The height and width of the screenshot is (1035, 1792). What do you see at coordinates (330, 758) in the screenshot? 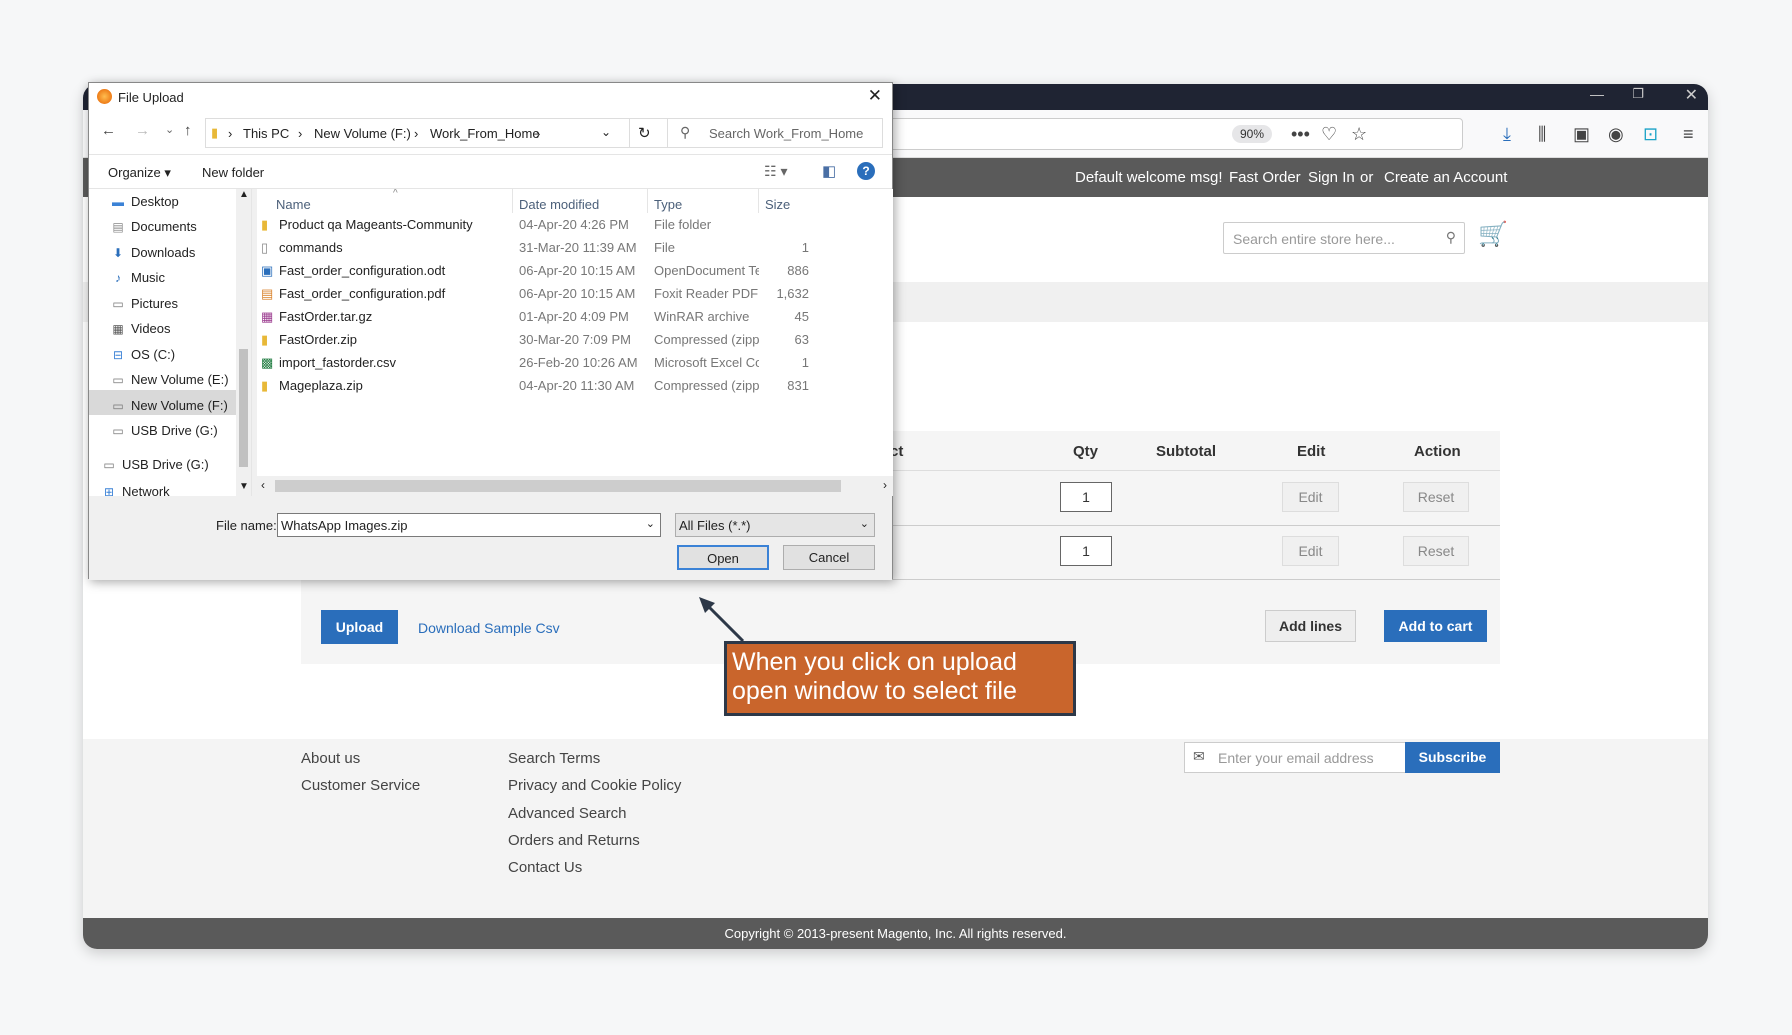
I see `footer-link-about: About us` at bounding box center [330, 758].